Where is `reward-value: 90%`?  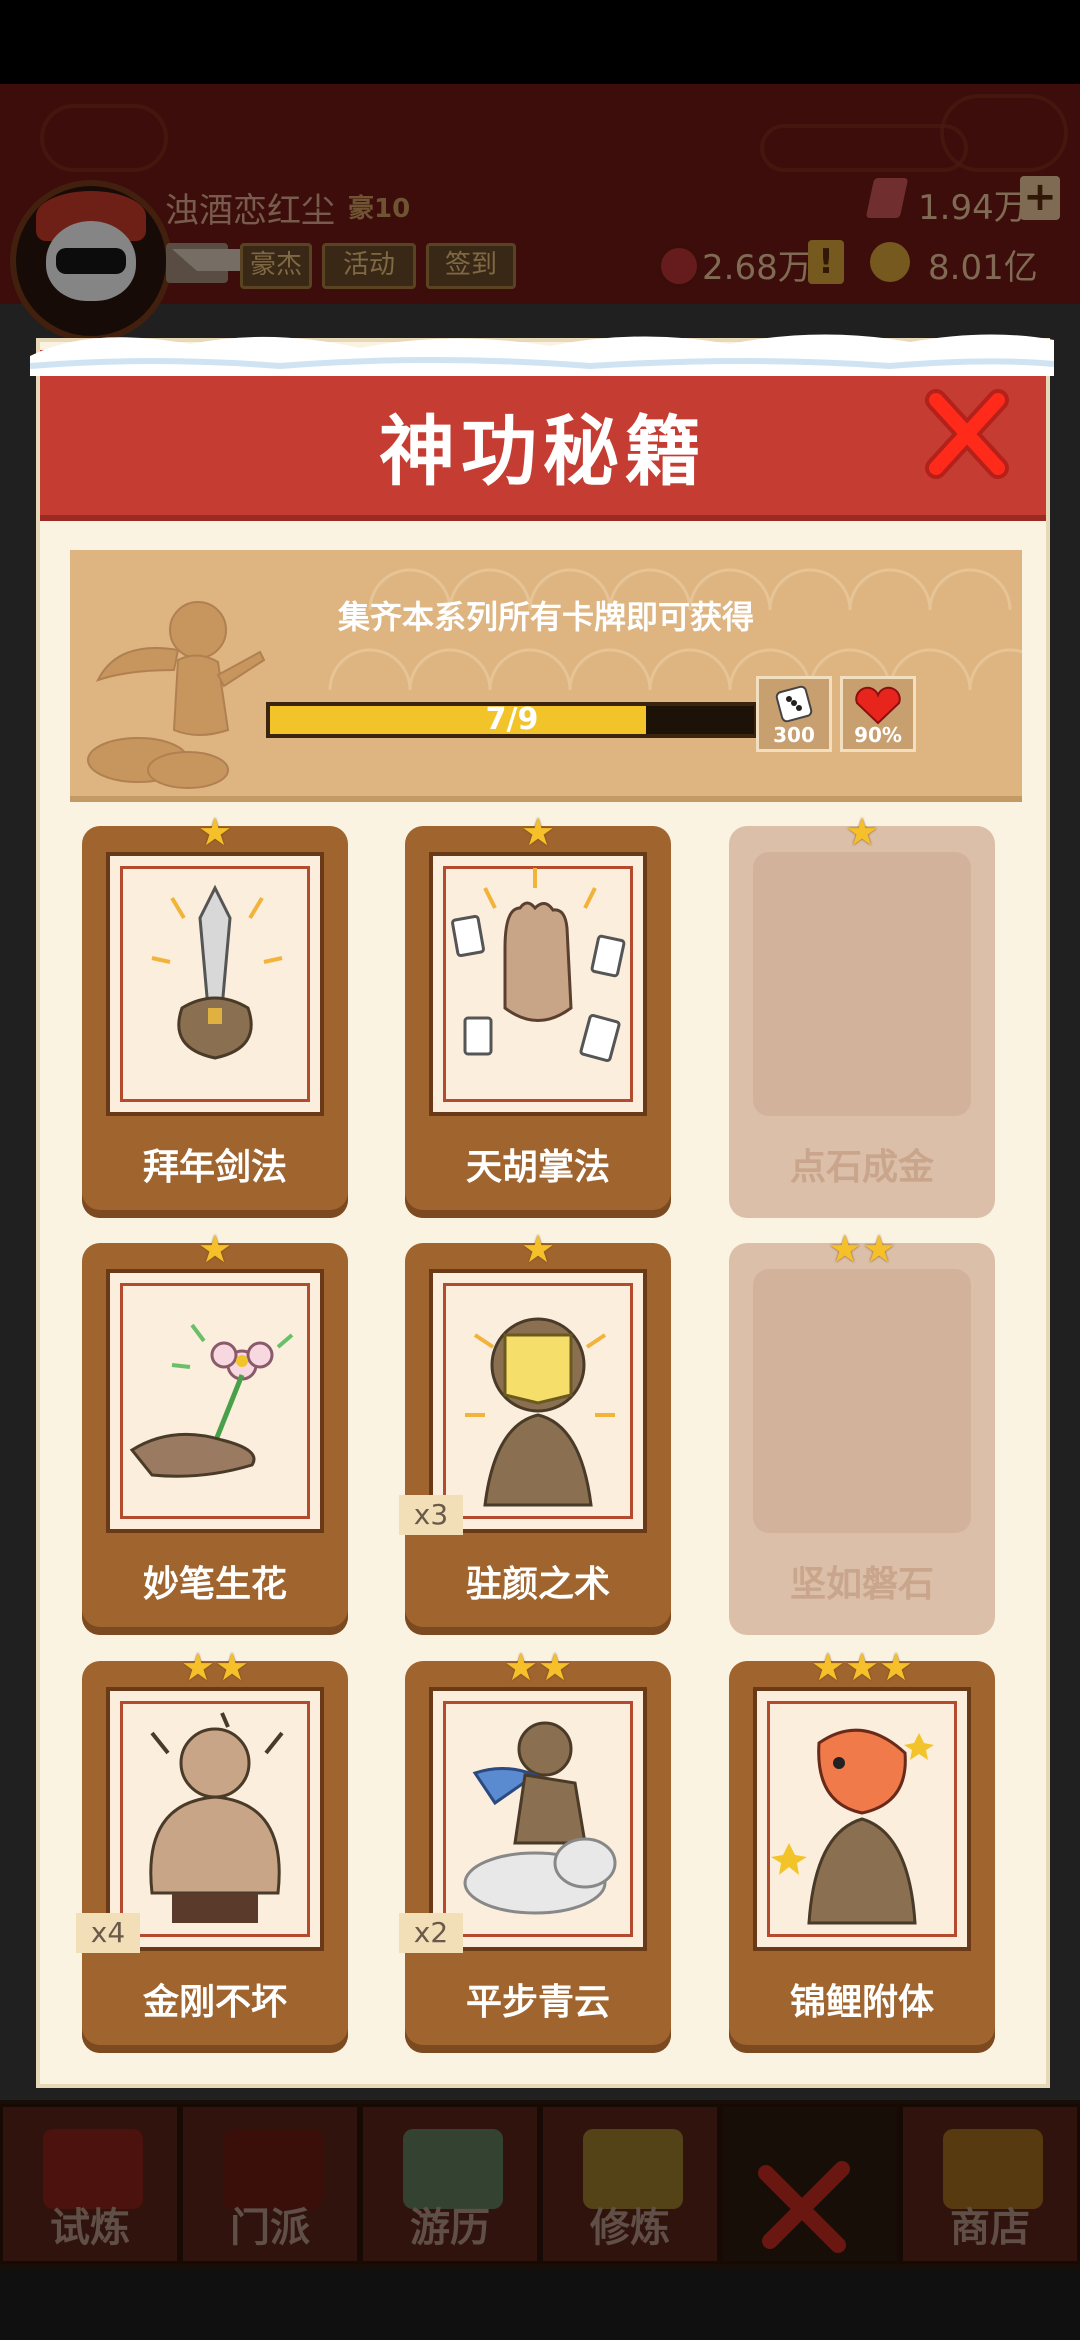
reward-value: 90% is located at coordinates (878, 735).